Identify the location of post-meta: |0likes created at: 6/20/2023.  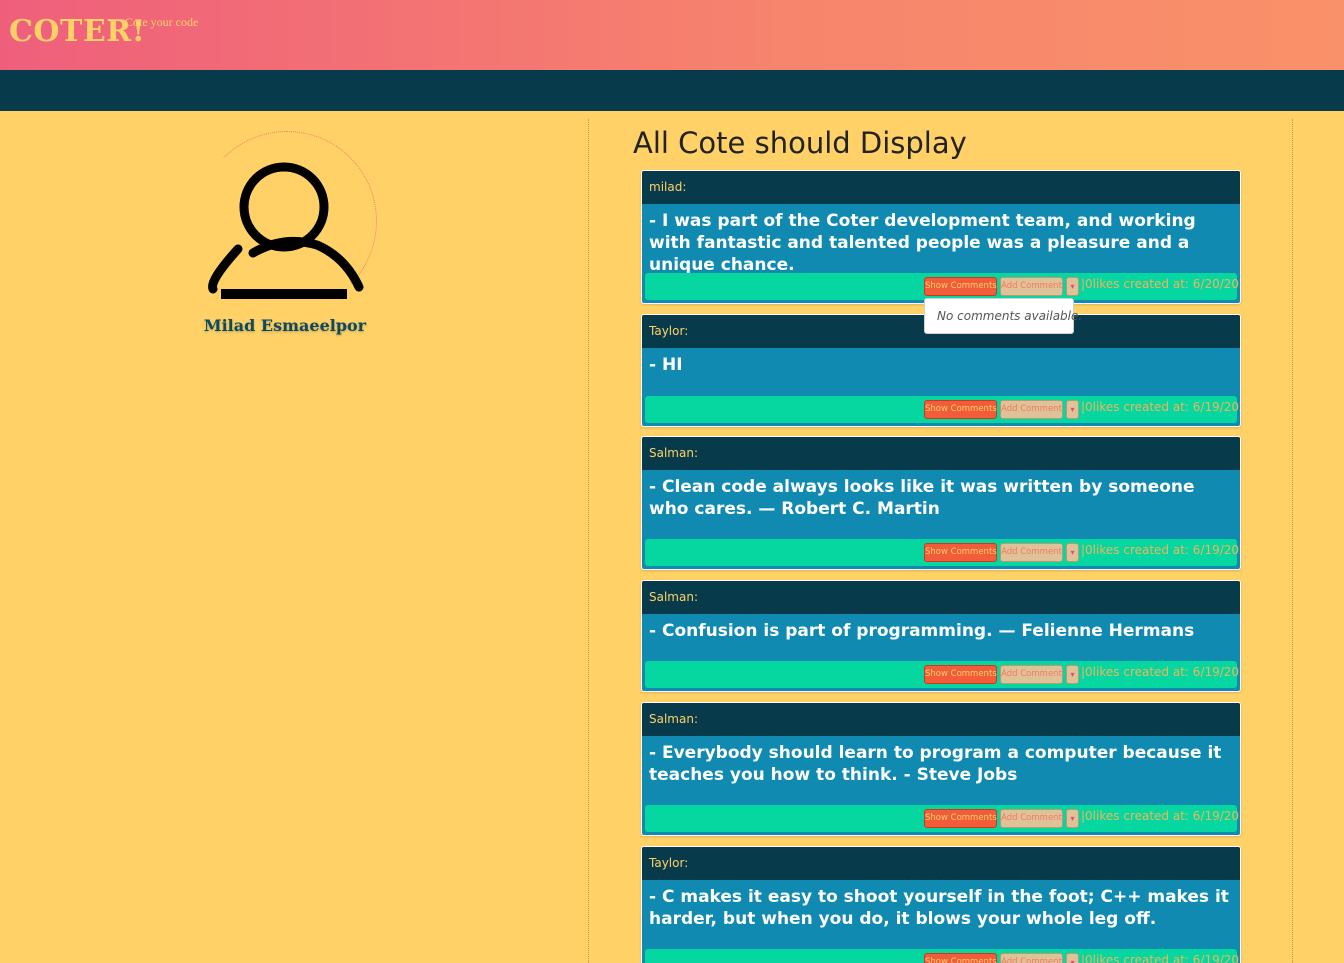
(1160, 284).